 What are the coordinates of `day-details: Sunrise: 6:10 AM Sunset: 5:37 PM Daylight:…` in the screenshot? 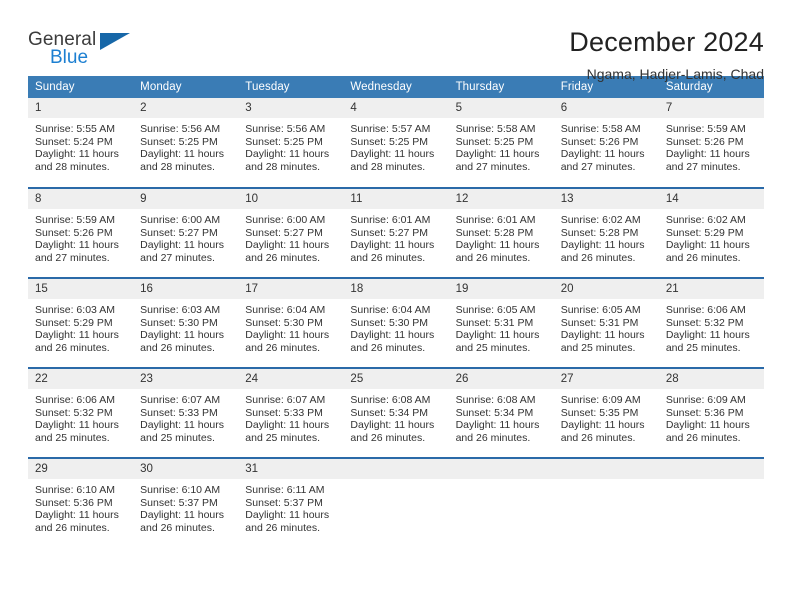 It's located at (185, 506).